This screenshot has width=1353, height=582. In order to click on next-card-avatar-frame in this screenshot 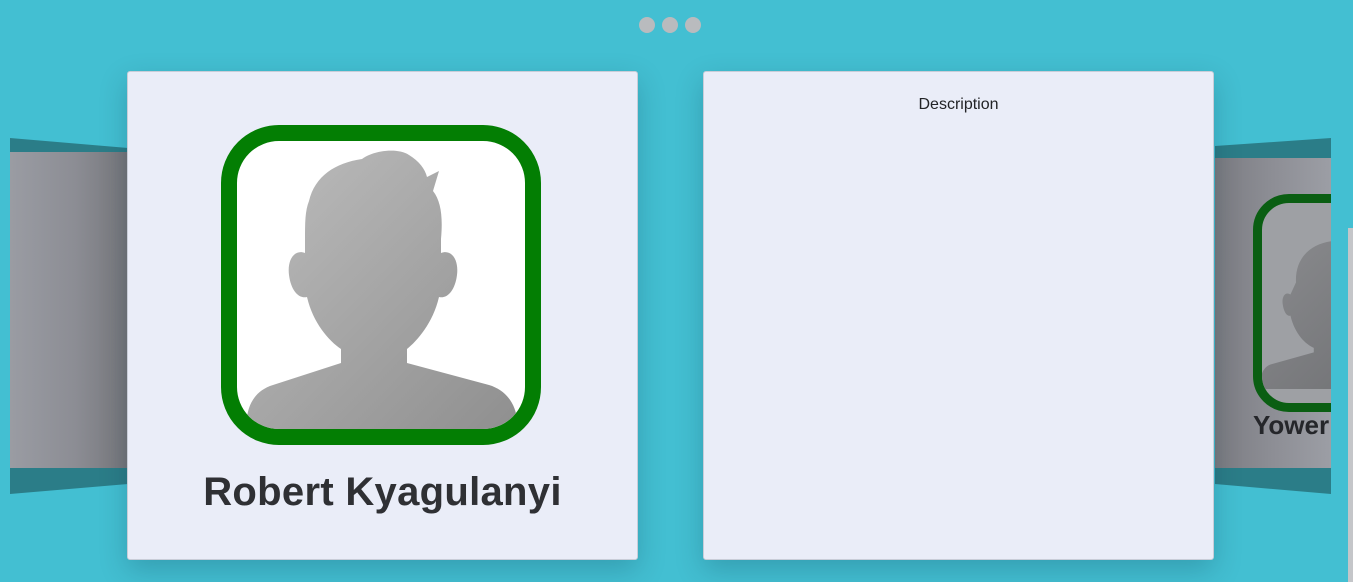, I will do `click(1292, 303)`.